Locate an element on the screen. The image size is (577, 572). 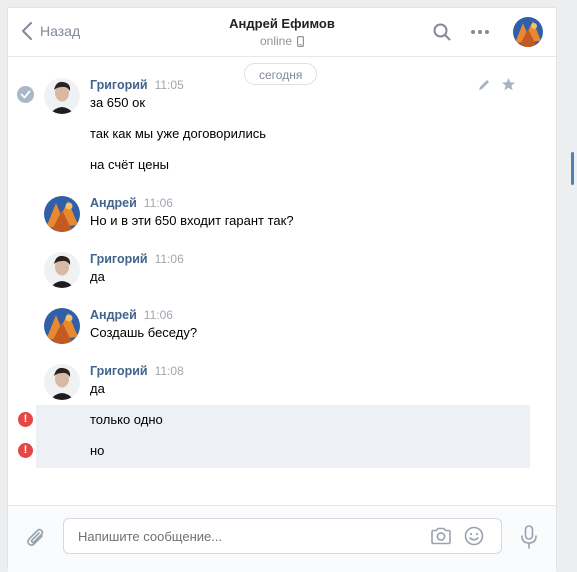
message-text: только одно is located at coordinates (126, 419).